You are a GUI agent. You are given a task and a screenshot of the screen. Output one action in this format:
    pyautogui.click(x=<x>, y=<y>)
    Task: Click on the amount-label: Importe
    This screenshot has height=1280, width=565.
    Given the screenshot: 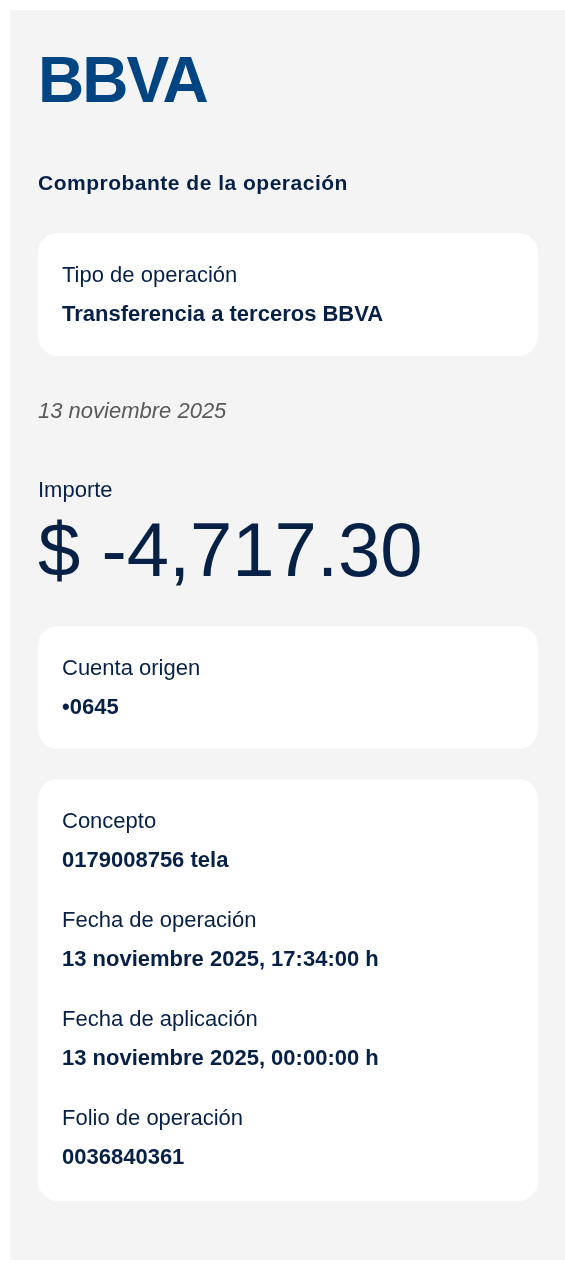 What is the action you would take?
    pyautogui.click(x=76, y=489)
    